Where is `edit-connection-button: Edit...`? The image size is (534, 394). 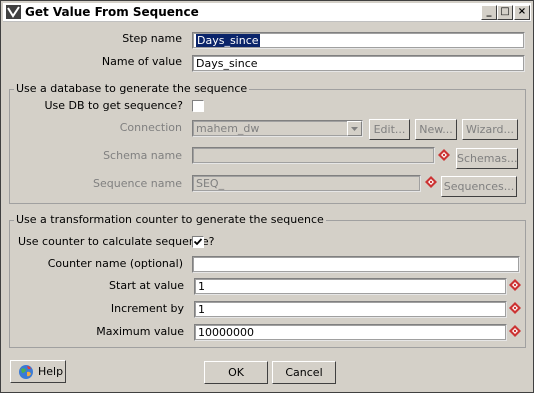 edit-connection-button: Edit... is located at coordinates (389, 129).